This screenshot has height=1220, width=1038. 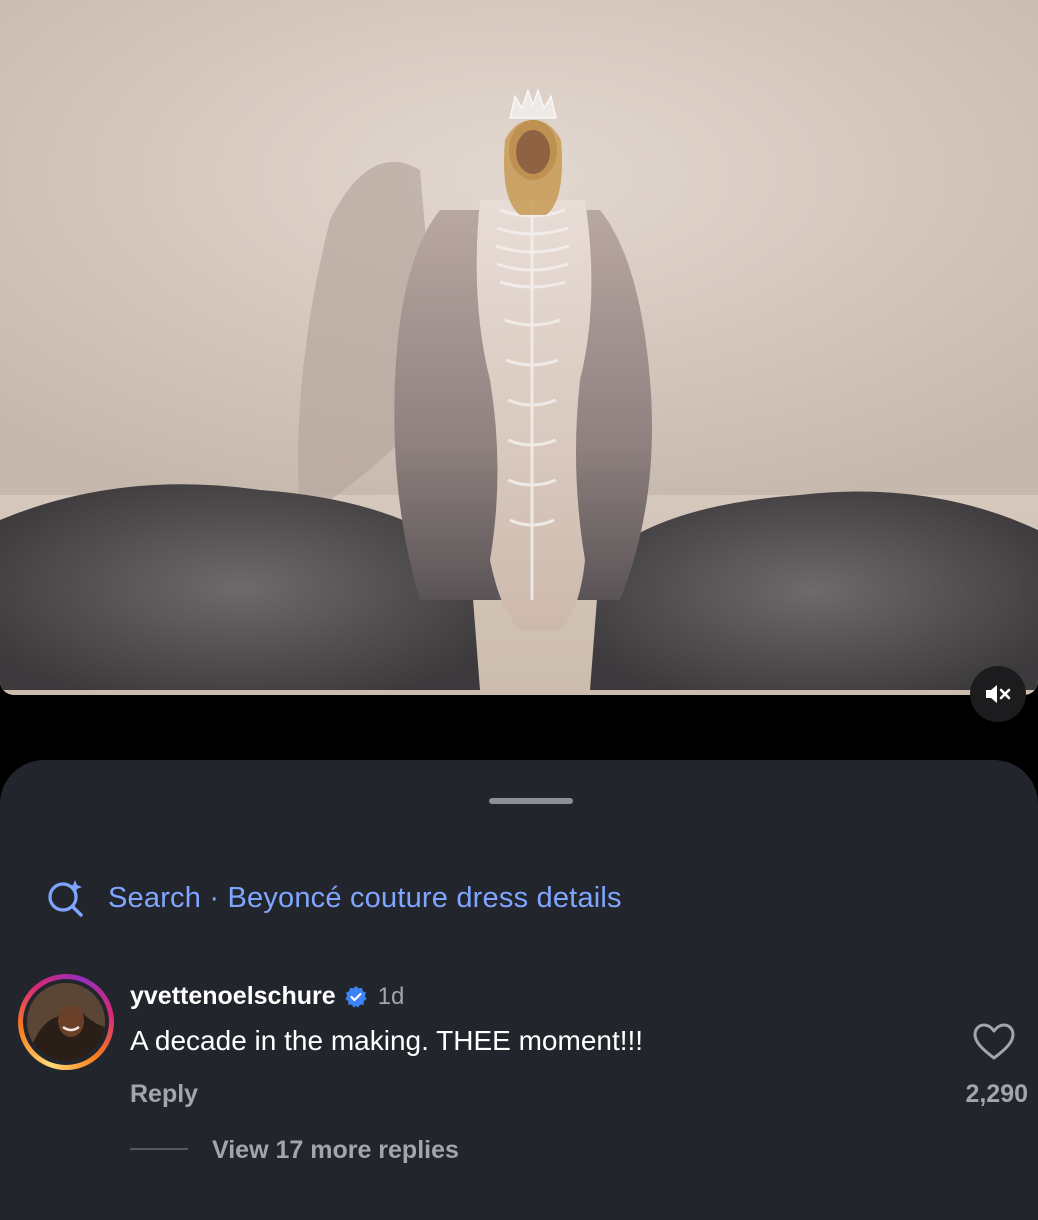 I want to click on speaker-muted-icon, so click(x=998, y=694).